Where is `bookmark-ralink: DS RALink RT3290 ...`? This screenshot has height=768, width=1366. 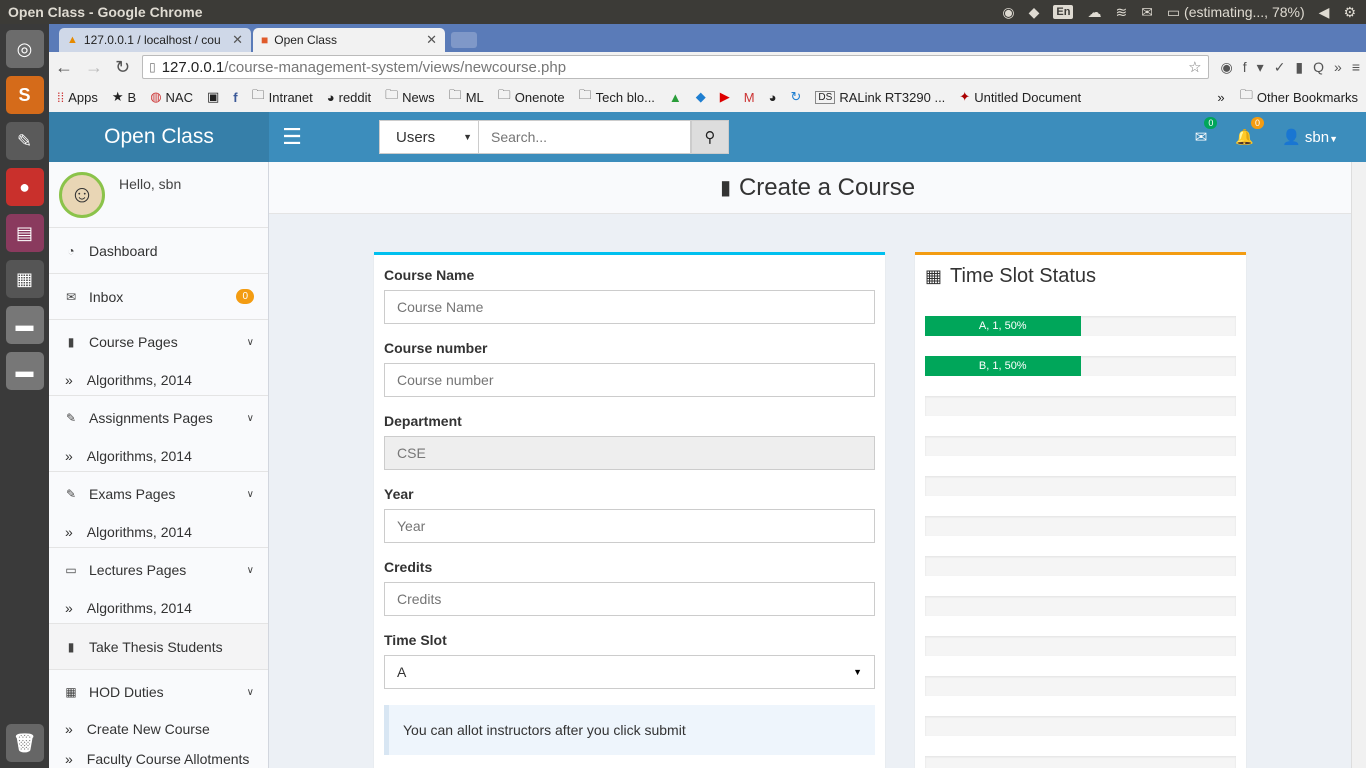
bookmark-ralink: DS RALink RT3290 ... is located at coordinates (880, 97).